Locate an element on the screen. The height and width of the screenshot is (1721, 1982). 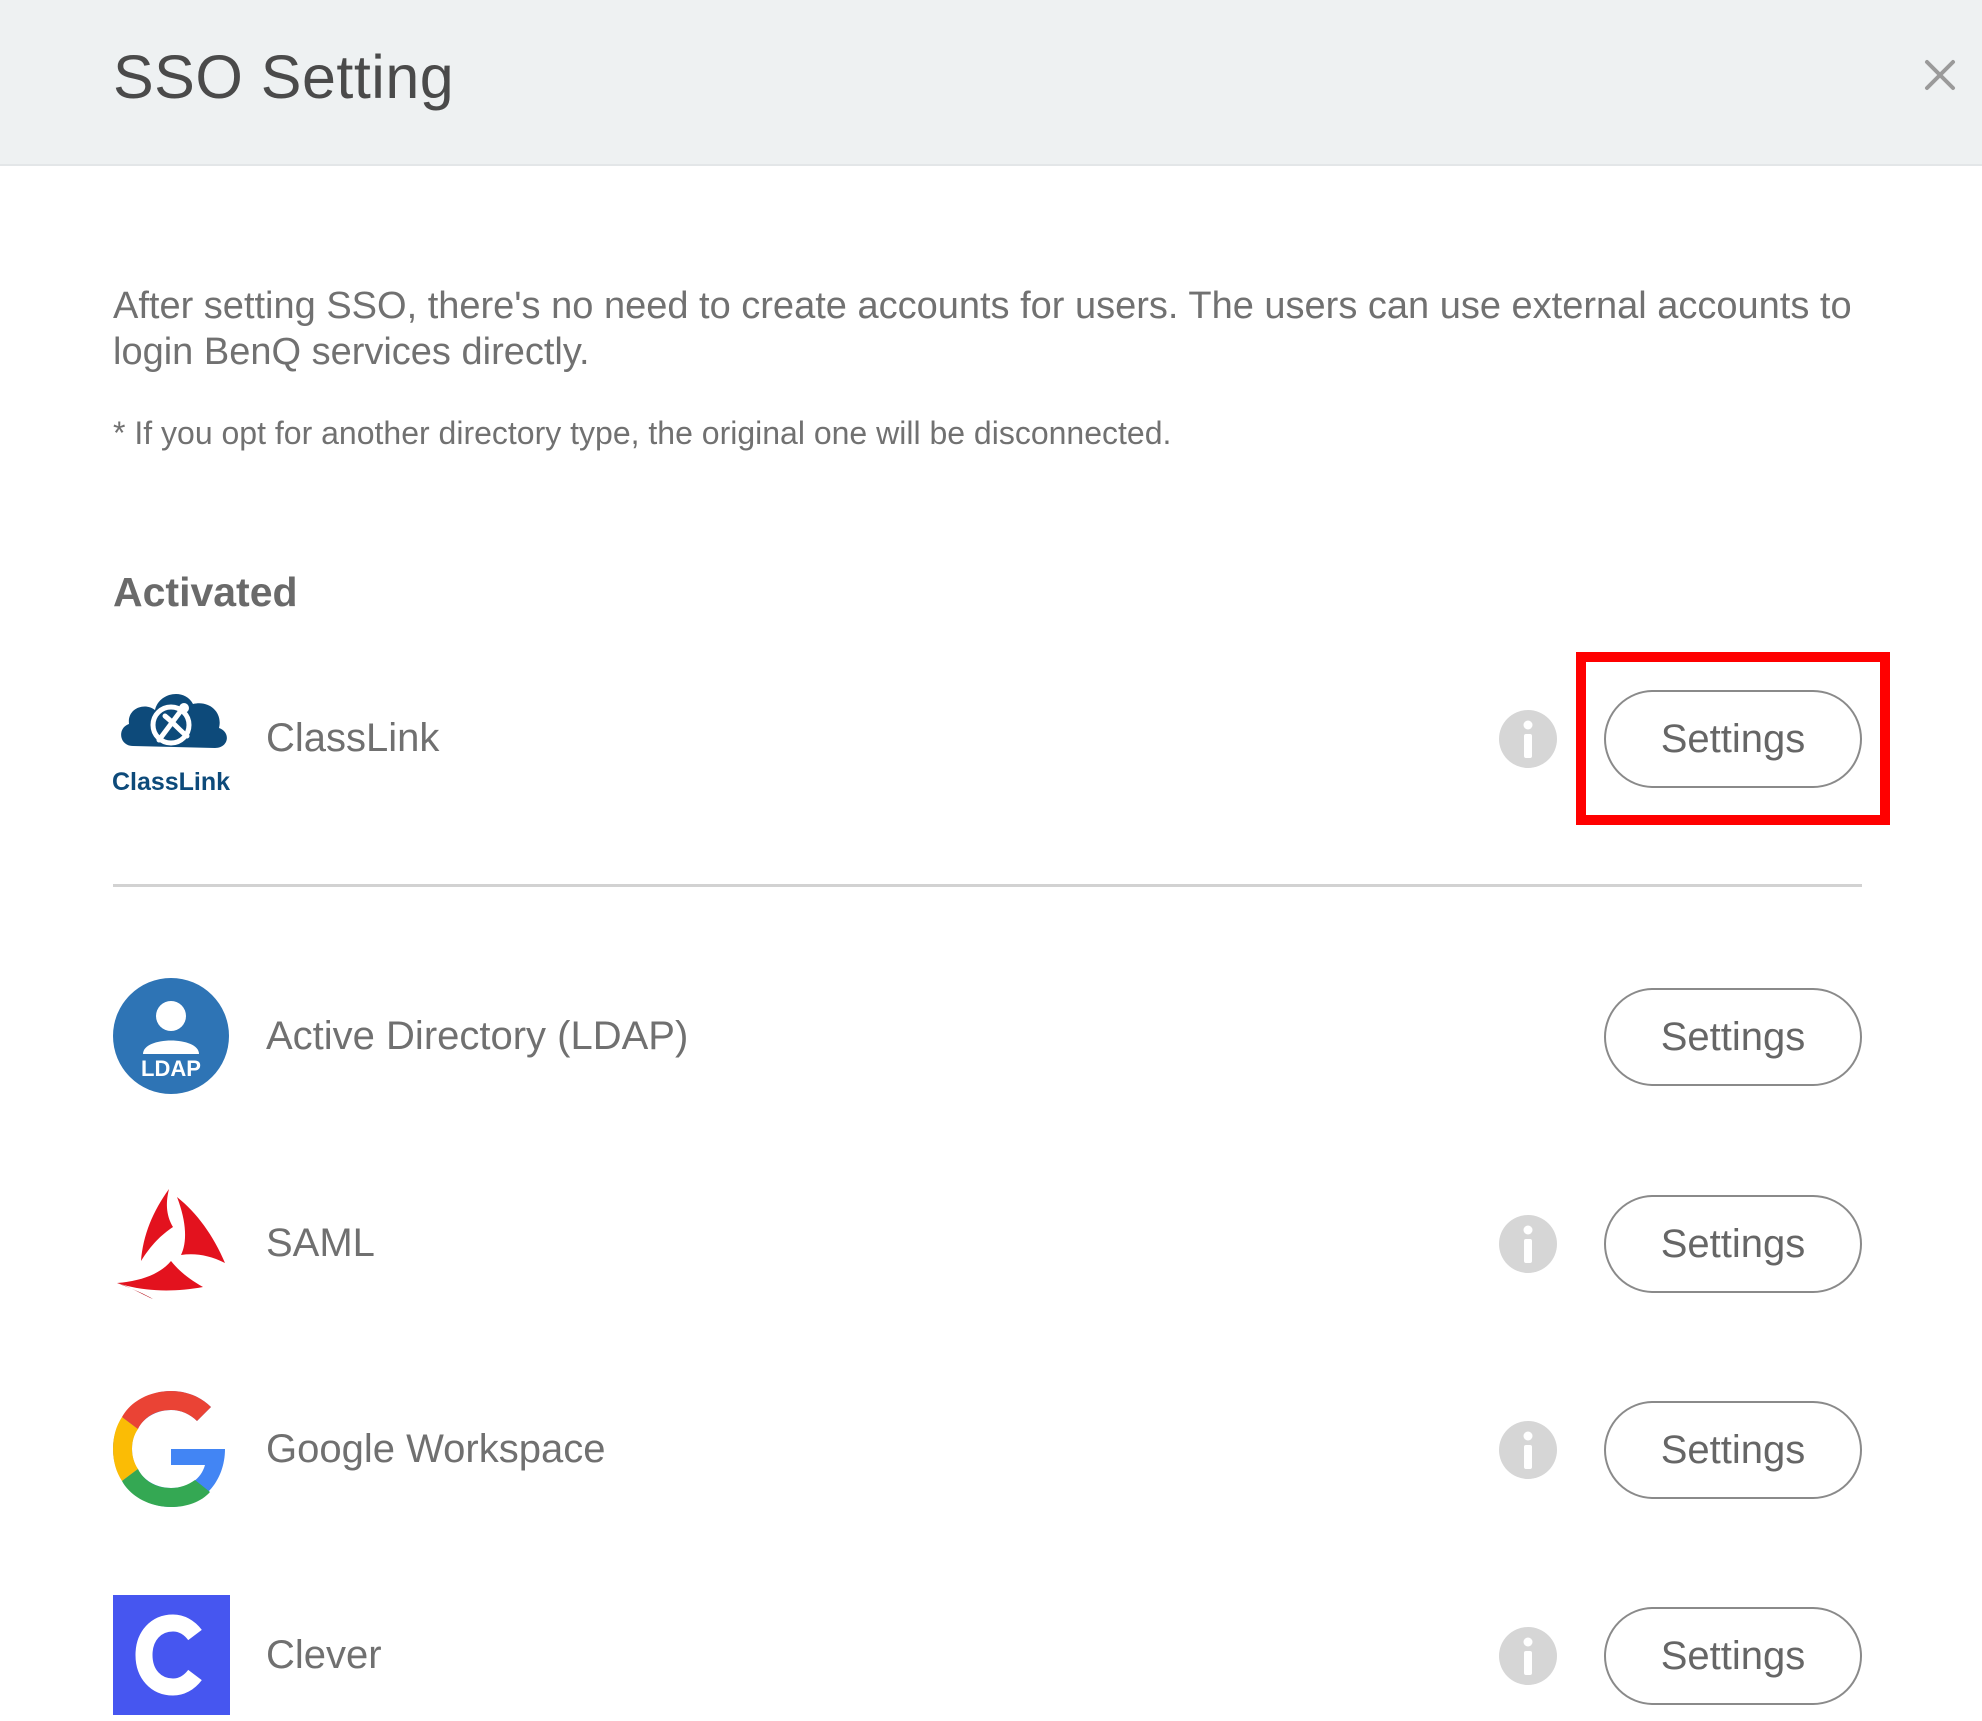
provider-name-classlink: ClassLink is located at coordinates (353, 738).